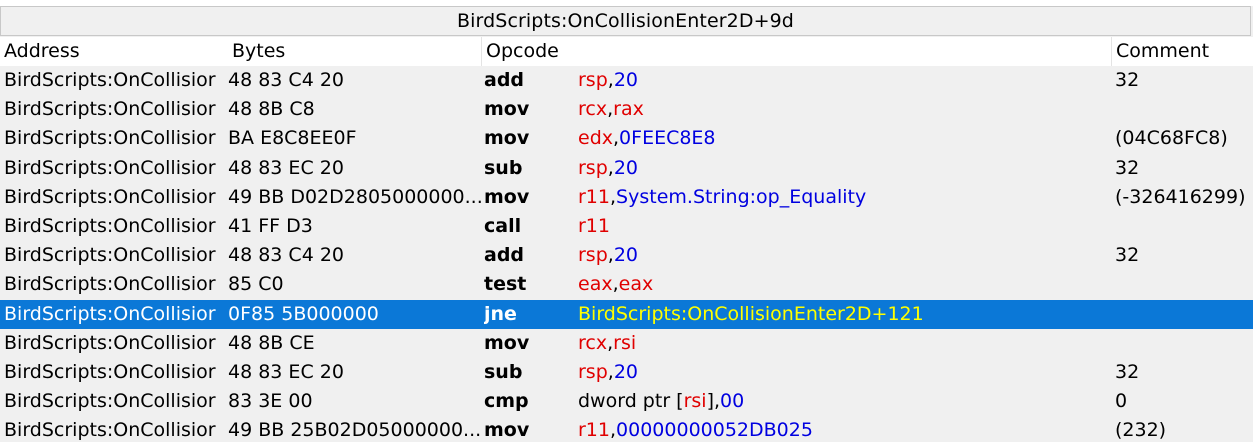 This screenshot has width=1253, height=442. Describe the element at coordinates (270, 225) in the screenshot. I see `row-bytes: 41 FF D3` at that location.